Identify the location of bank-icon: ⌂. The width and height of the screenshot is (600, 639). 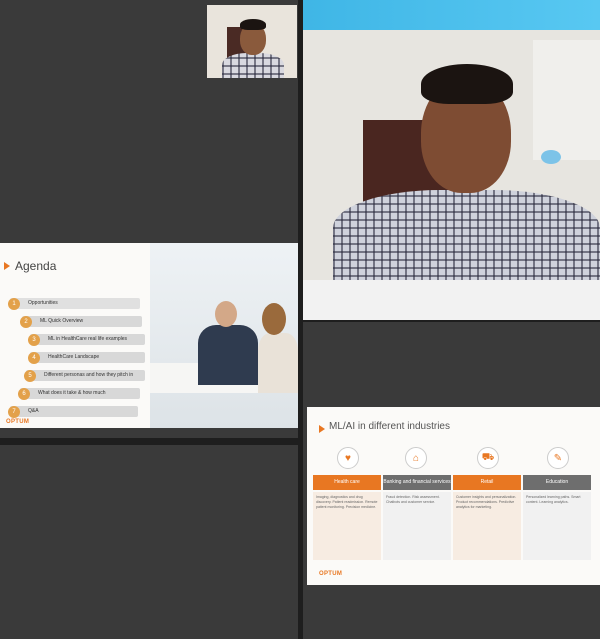
(416, 458).